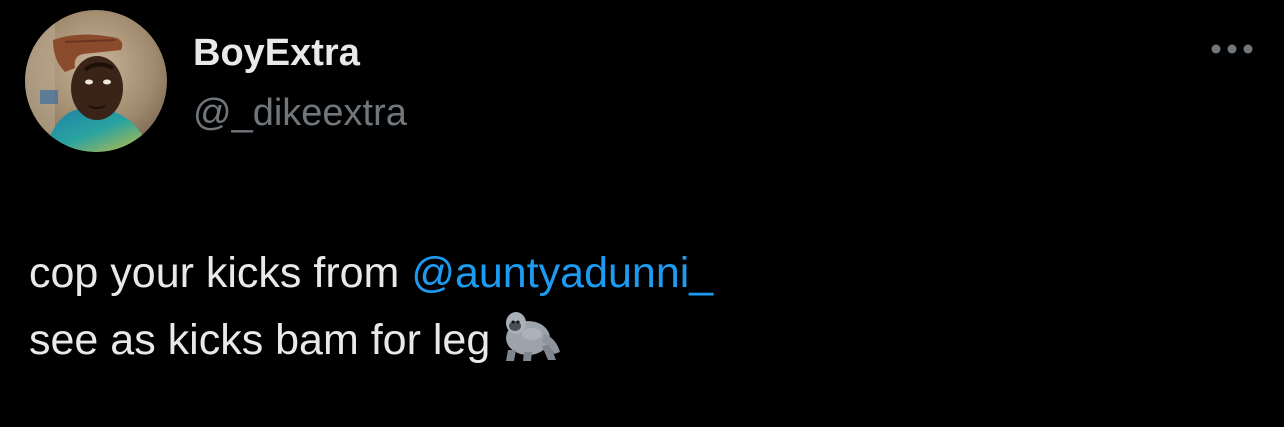 Image resolution: width=1284 pixels, height=427 pixels. What do you see at coordinates (639, 339) in the screenshot?
I see `tweet-text-line-2: see as kicks bam for leg` at bounding box center [639, 339].